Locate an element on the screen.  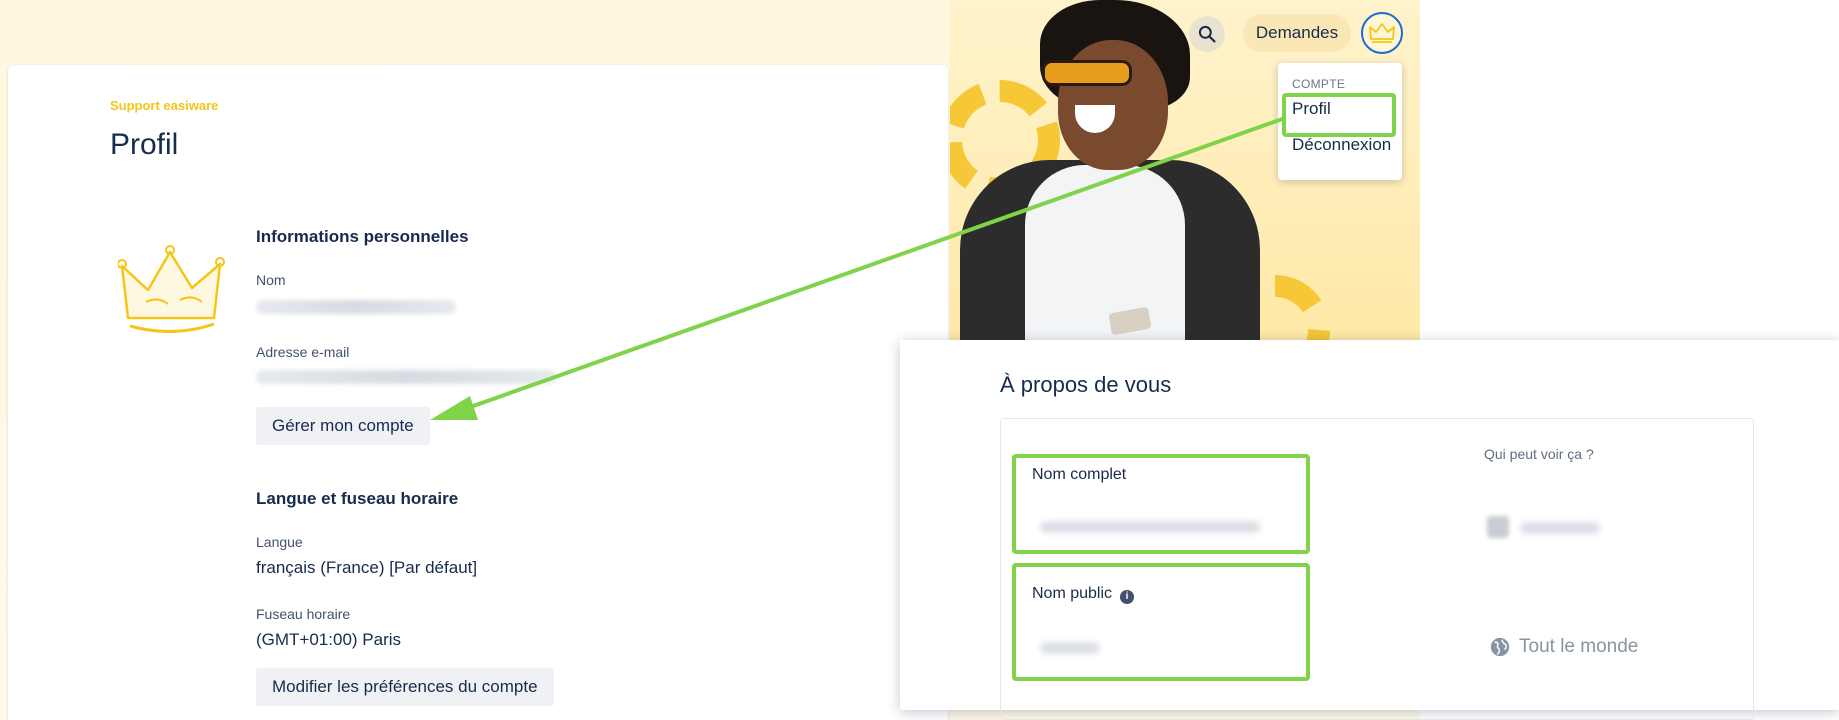
name-label: Nom is located at coordinates (271, 280).